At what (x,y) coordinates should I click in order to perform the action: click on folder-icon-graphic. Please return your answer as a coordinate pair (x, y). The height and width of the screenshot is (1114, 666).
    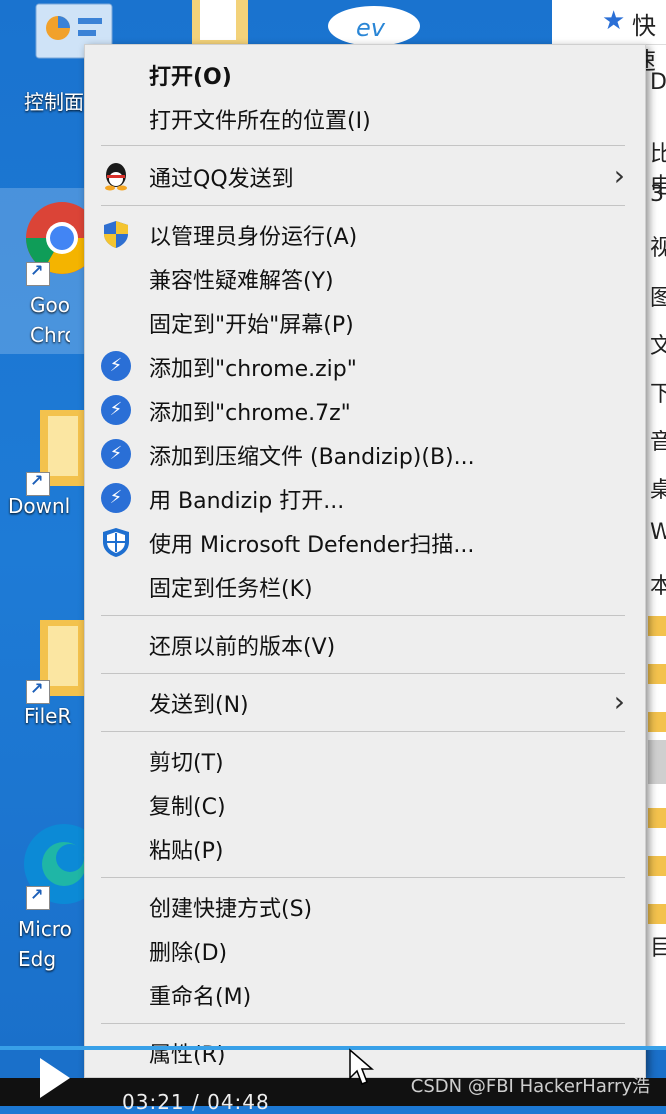
    Looking at the image, I should click on (220, 22).